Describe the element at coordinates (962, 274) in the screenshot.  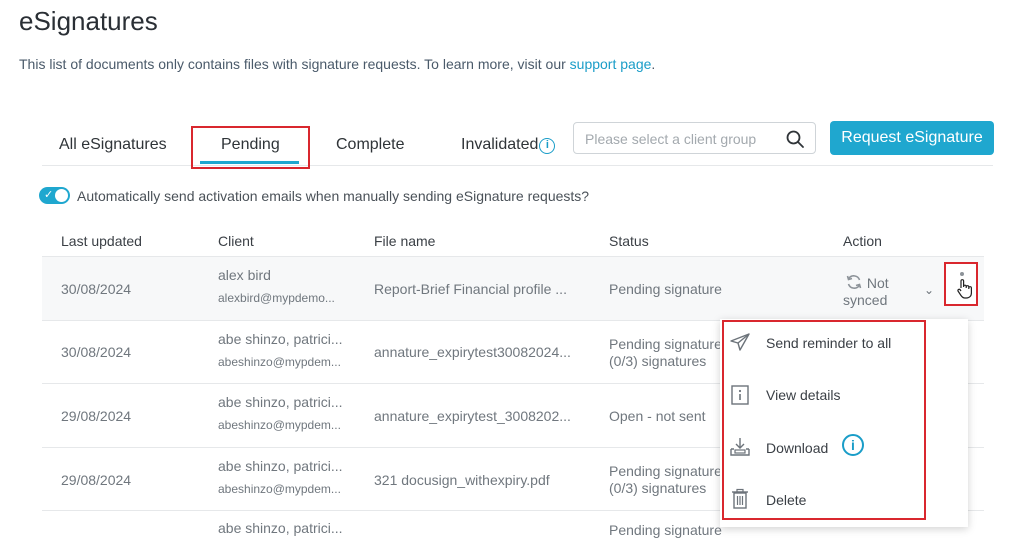
I see `kebab-dot` at that location.